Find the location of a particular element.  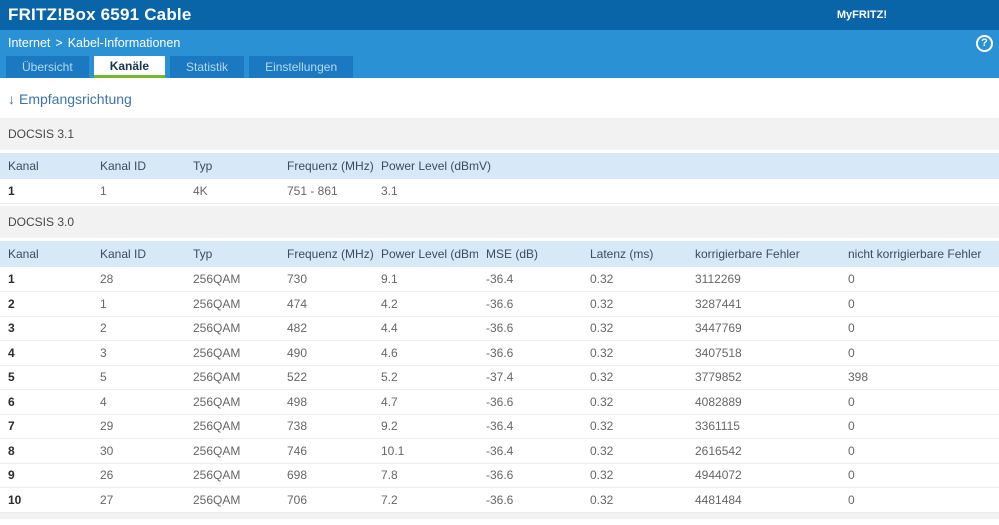

table-cell: 10 is located at coordinates (46, 500).